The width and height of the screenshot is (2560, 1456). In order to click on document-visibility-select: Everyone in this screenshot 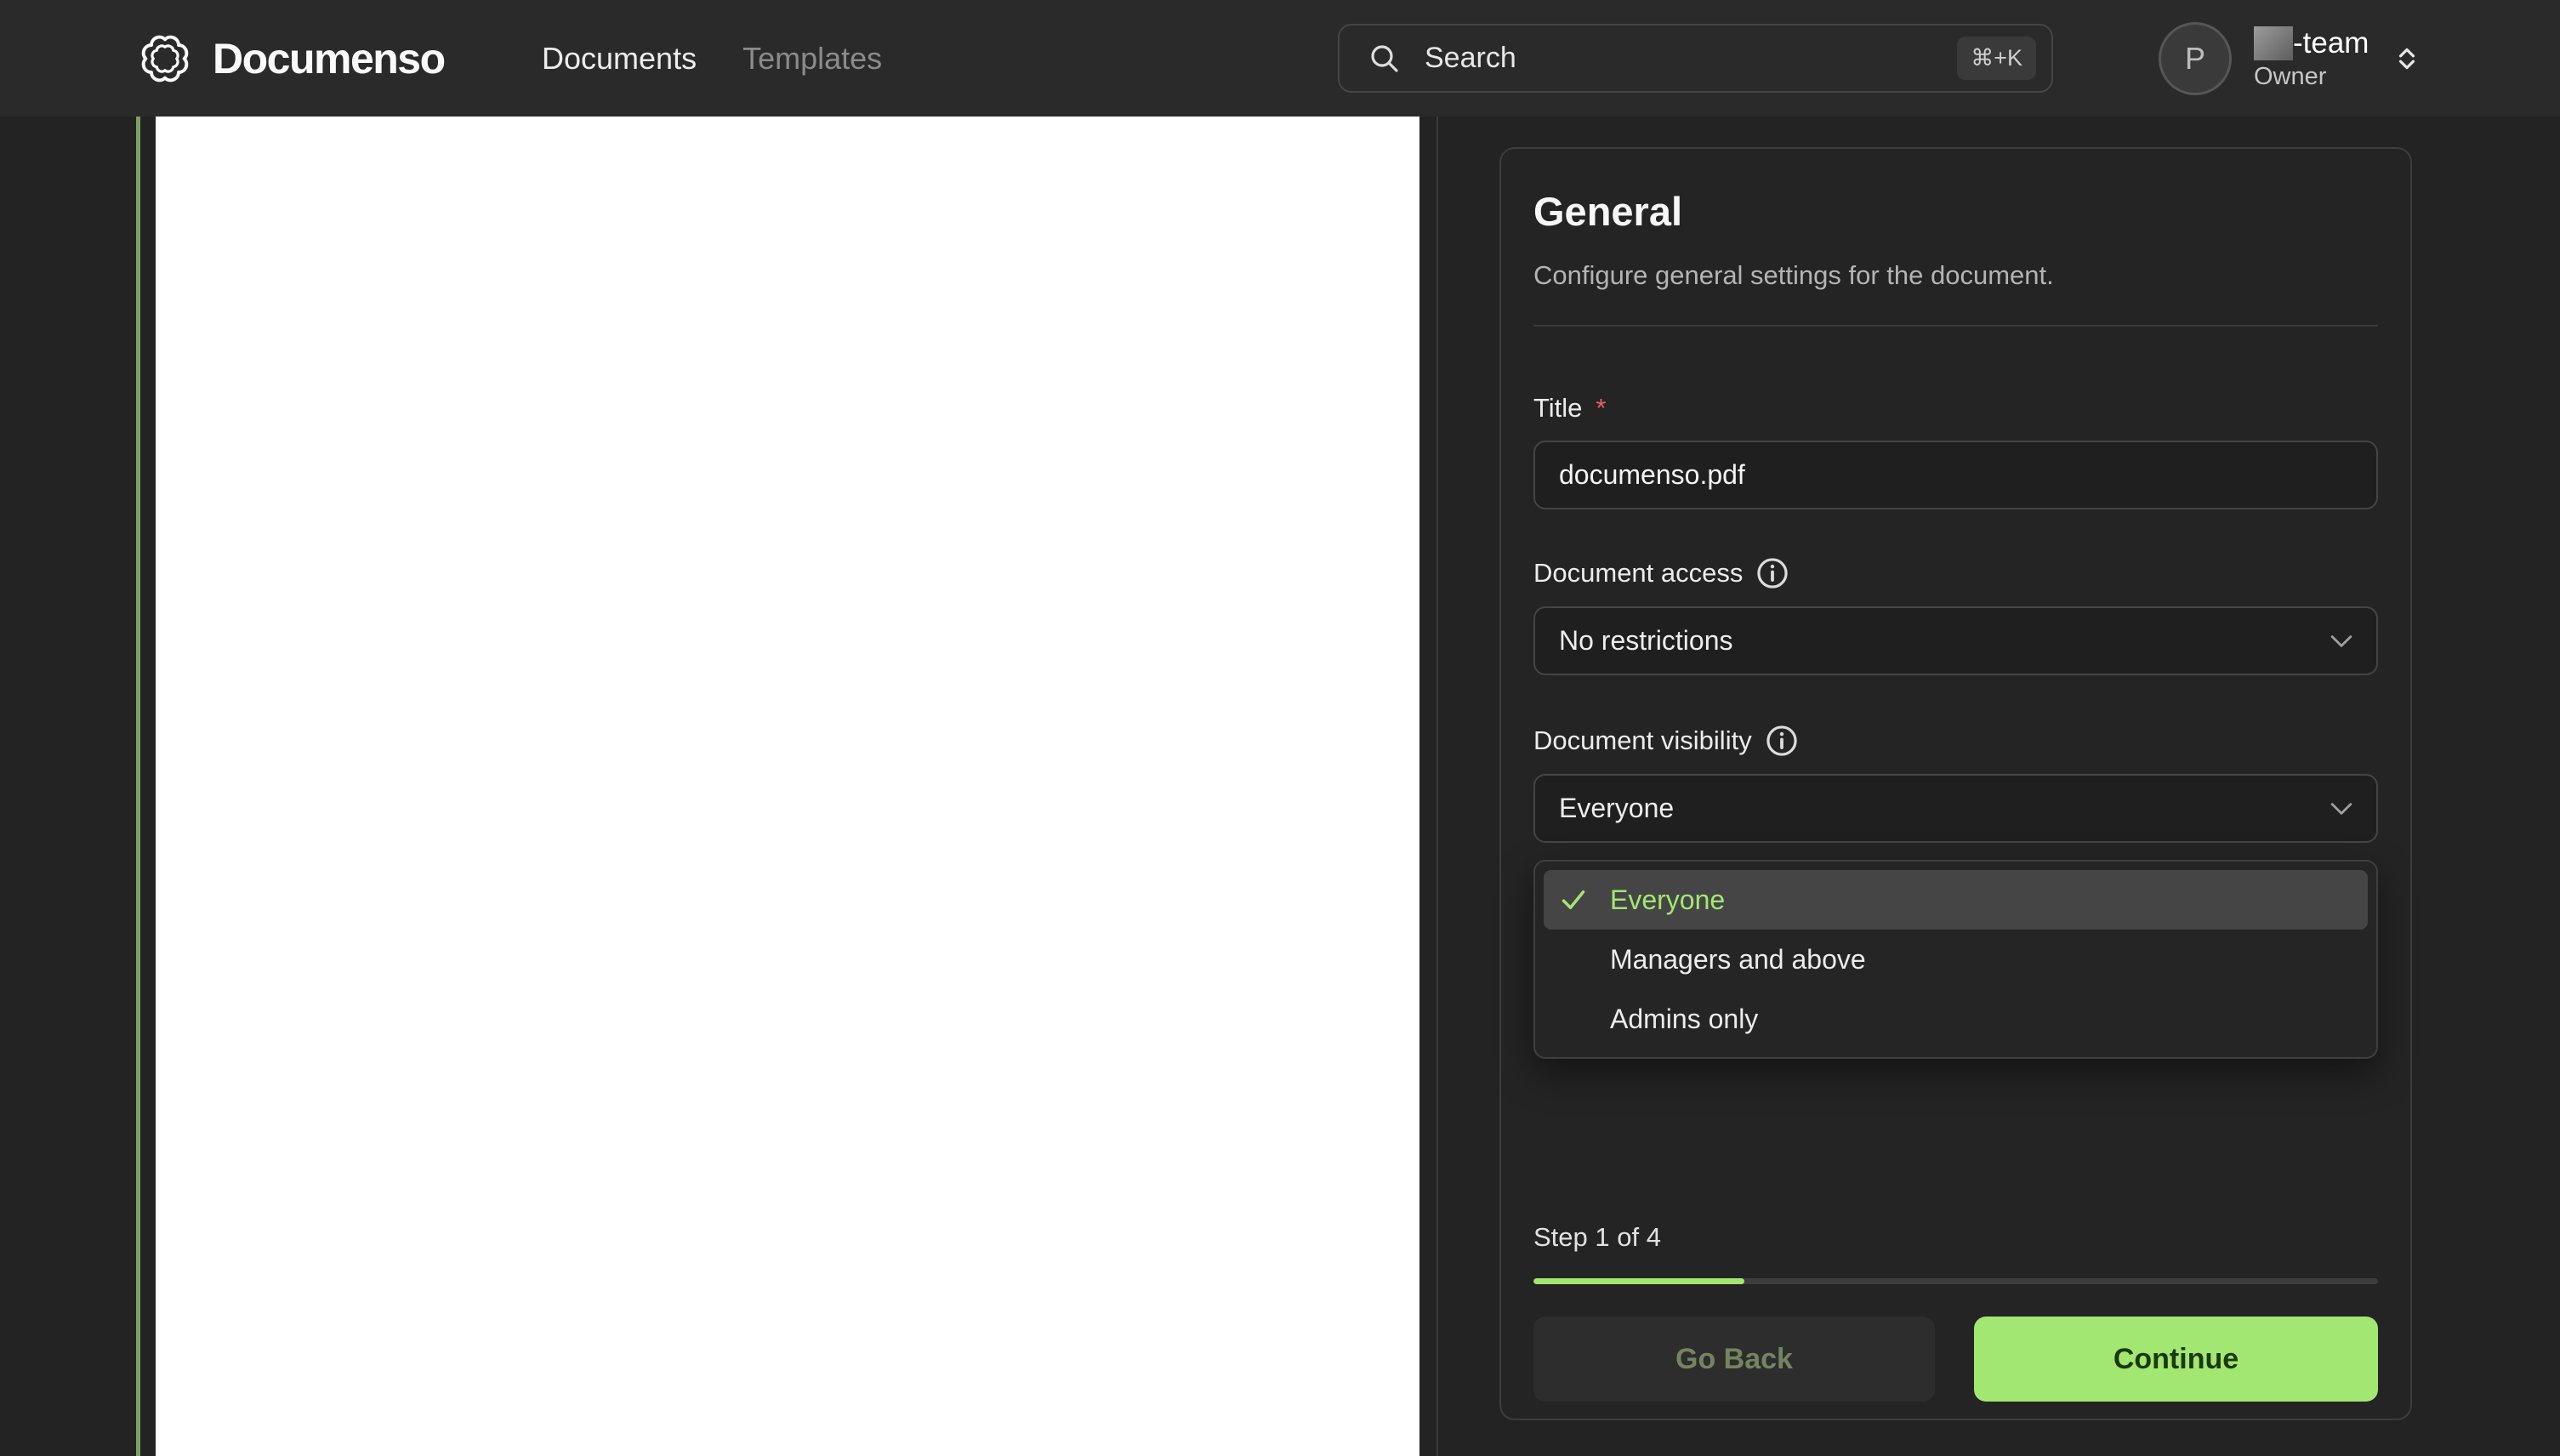, I will do `click(1955, 808)`.